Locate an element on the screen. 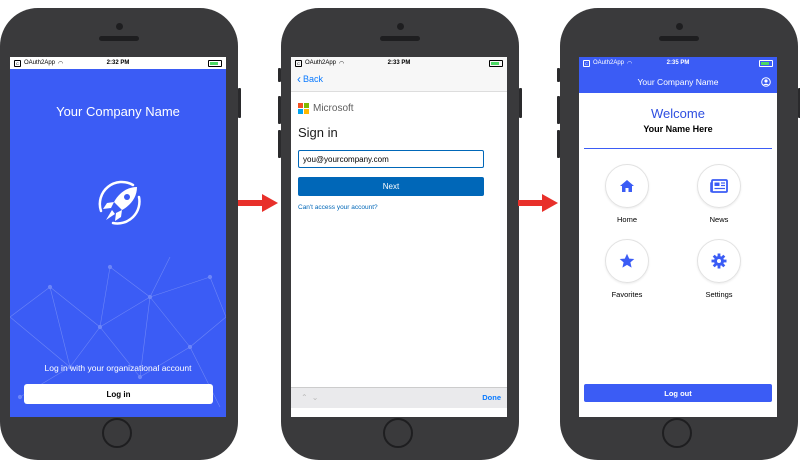 This screenshot has height=467, width=800. user-name: Your Name Here is located at coordinates (678, 129).